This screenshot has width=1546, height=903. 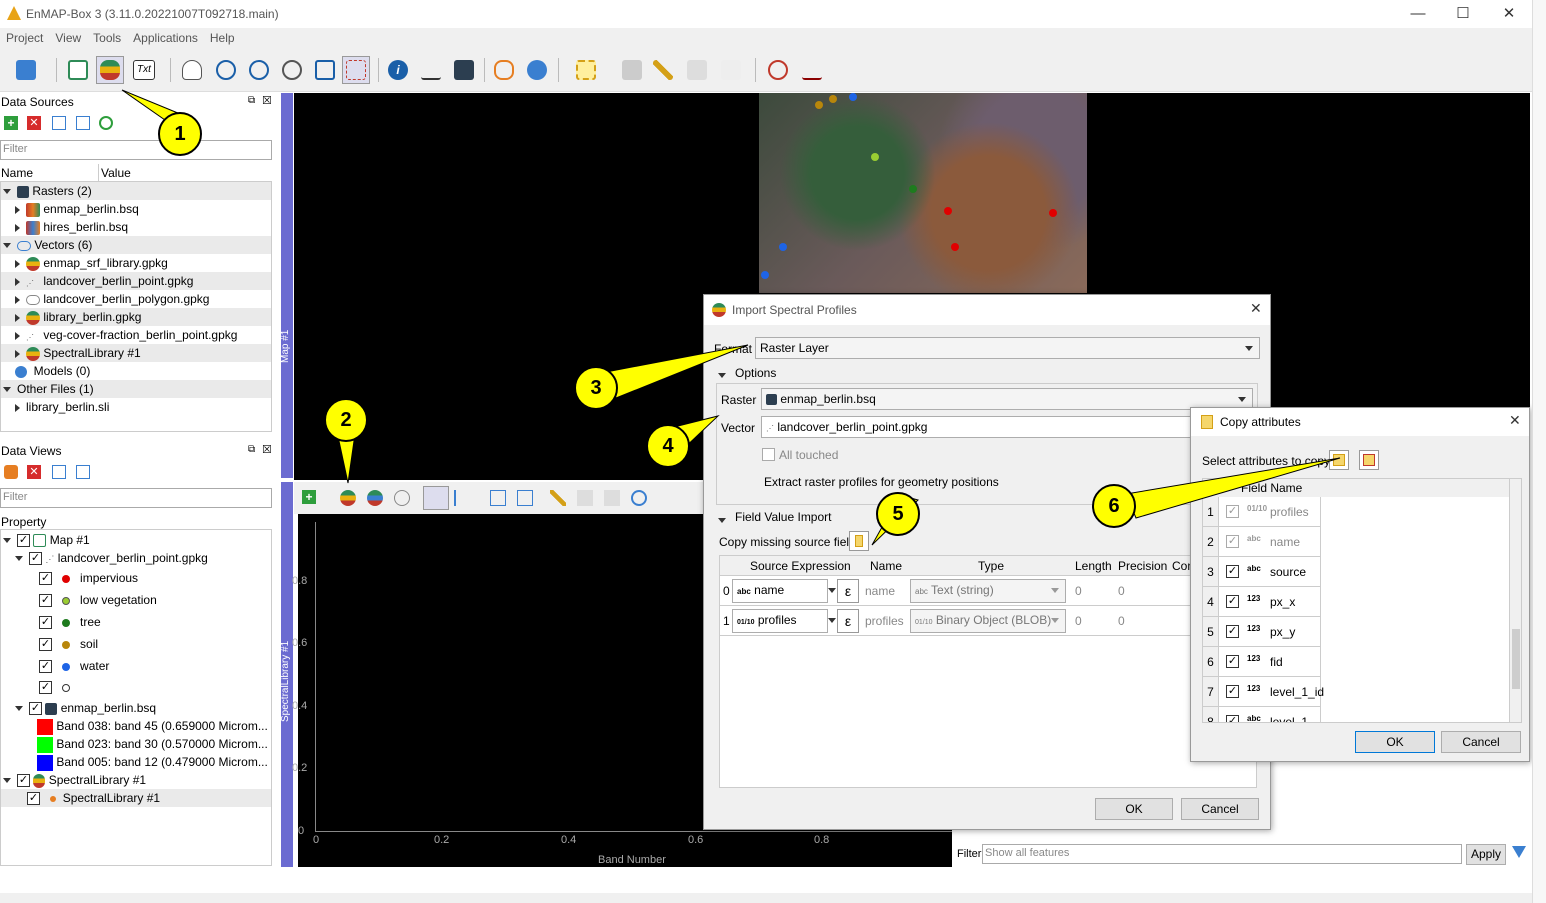 What do you see at coordinates (180, 134) in the screenshot?
I see `callout-1: 1` at bounding box center [180, 134].